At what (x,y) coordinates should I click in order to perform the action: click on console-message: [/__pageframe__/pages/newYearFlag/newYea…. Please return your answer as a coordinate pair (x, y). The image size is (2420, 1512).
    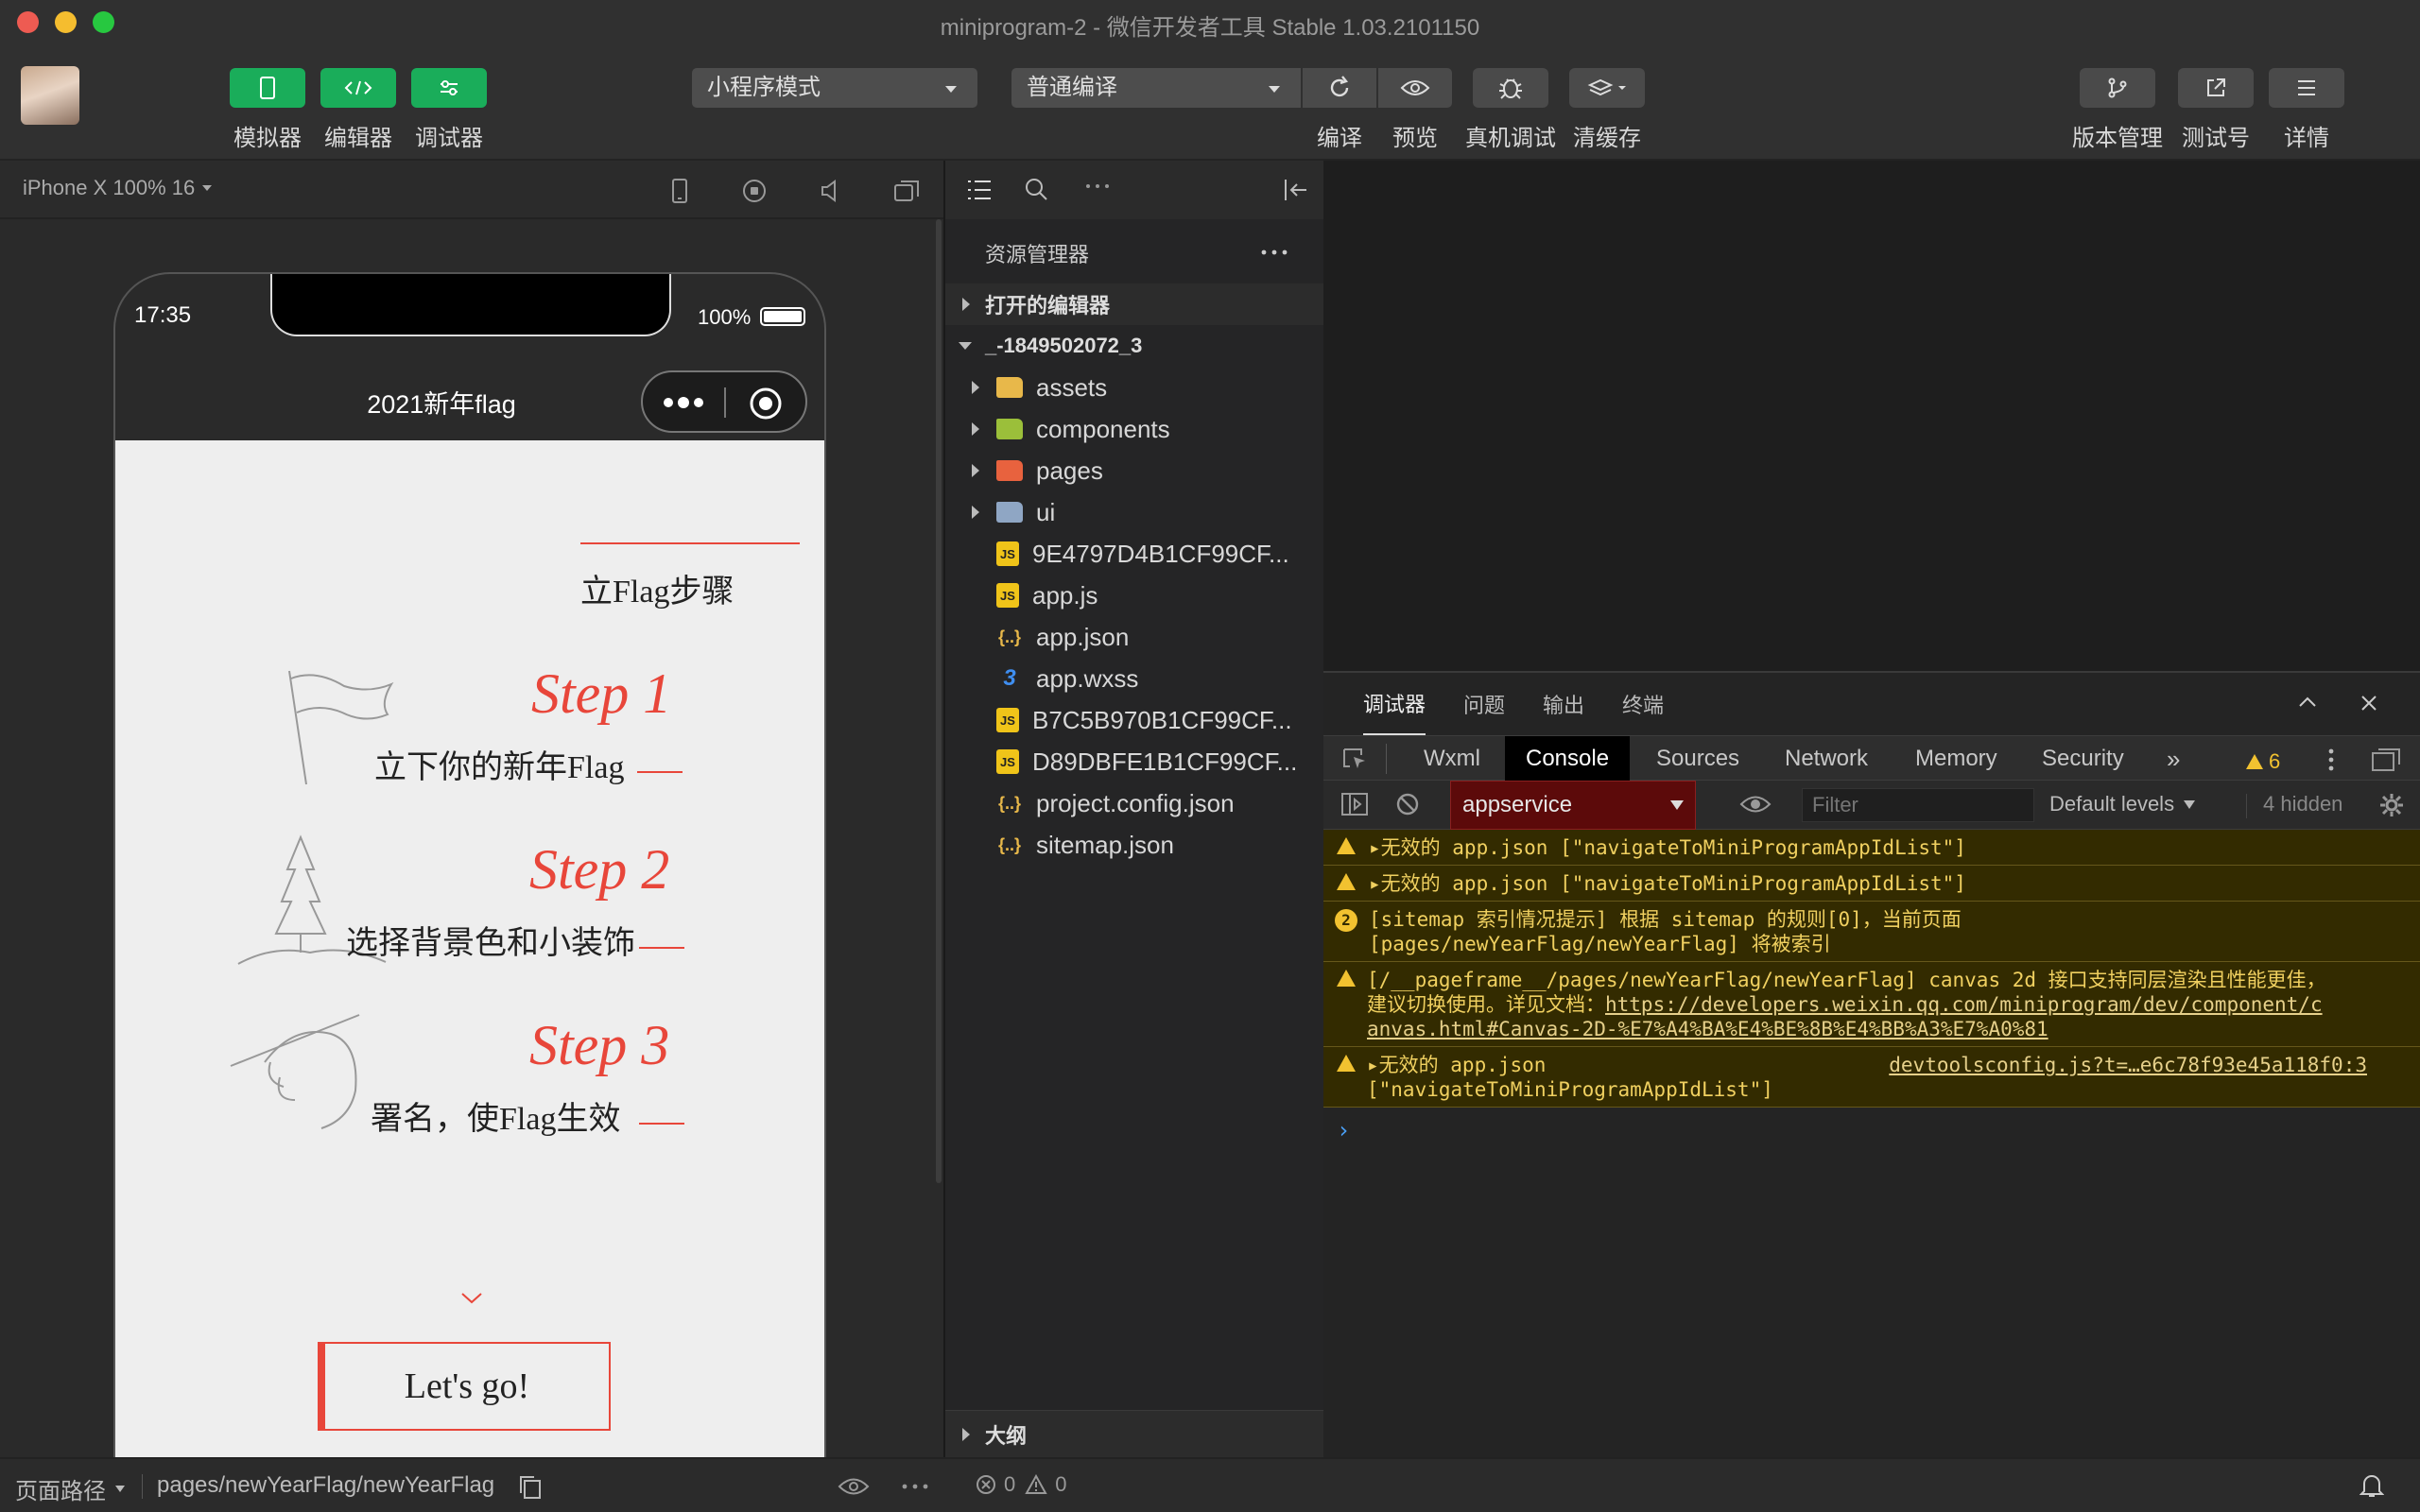
    Looking at the image, I should click on (1872, 1004).